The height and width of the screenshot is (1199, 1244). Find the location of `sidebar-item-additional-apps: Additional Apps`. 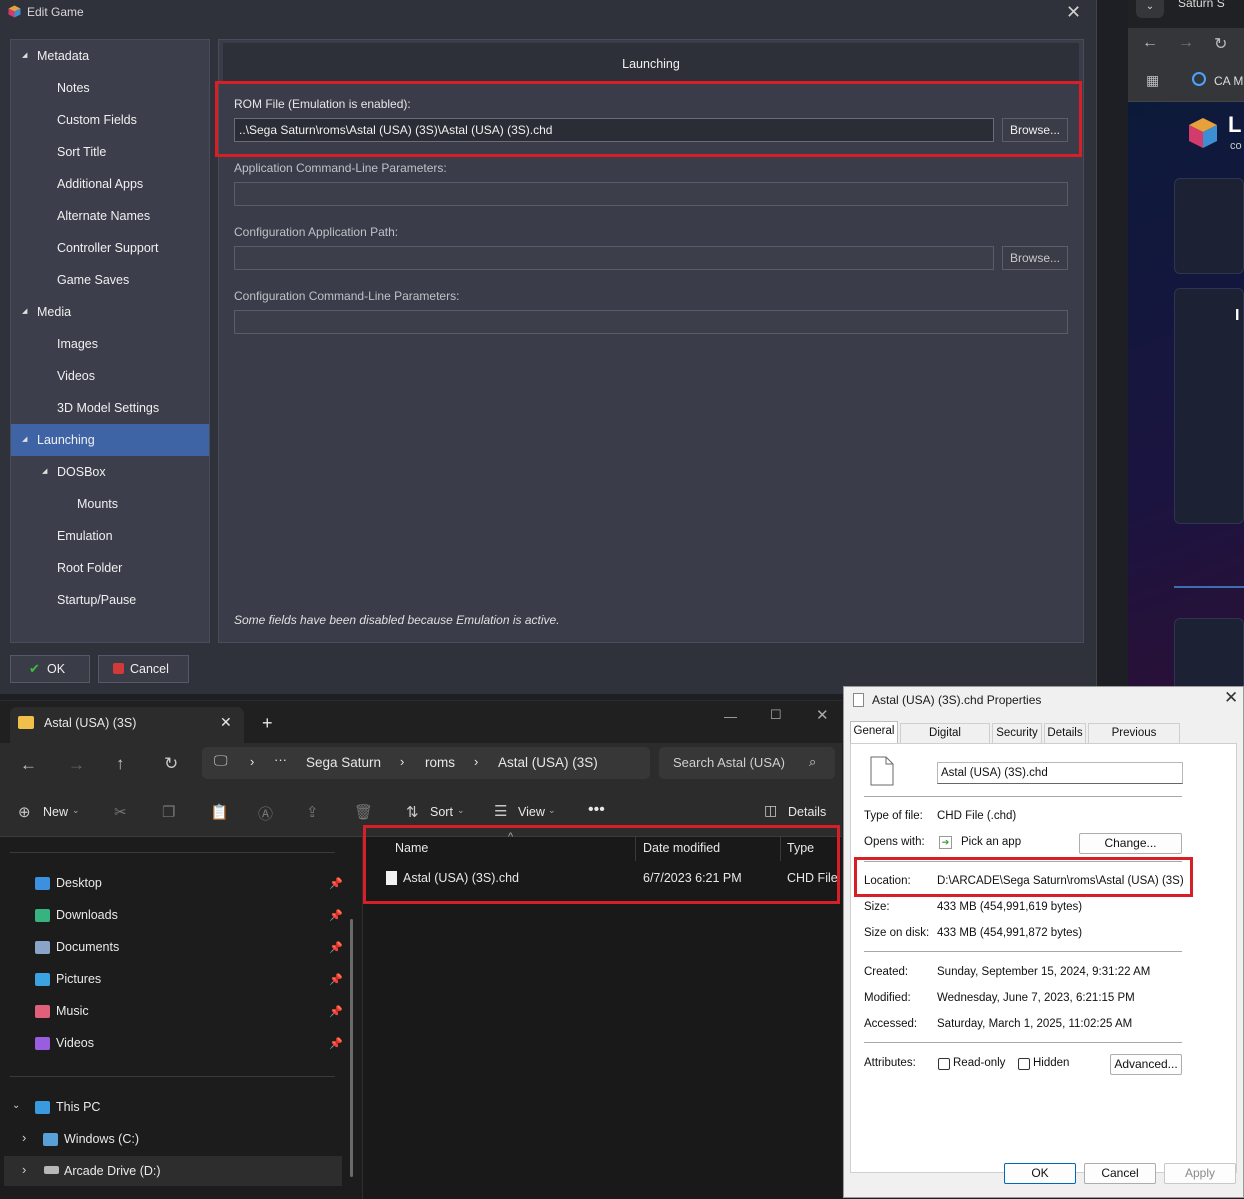

sidebar-item-additional-apps: Additional Apps is located at coordinates (110, 184).